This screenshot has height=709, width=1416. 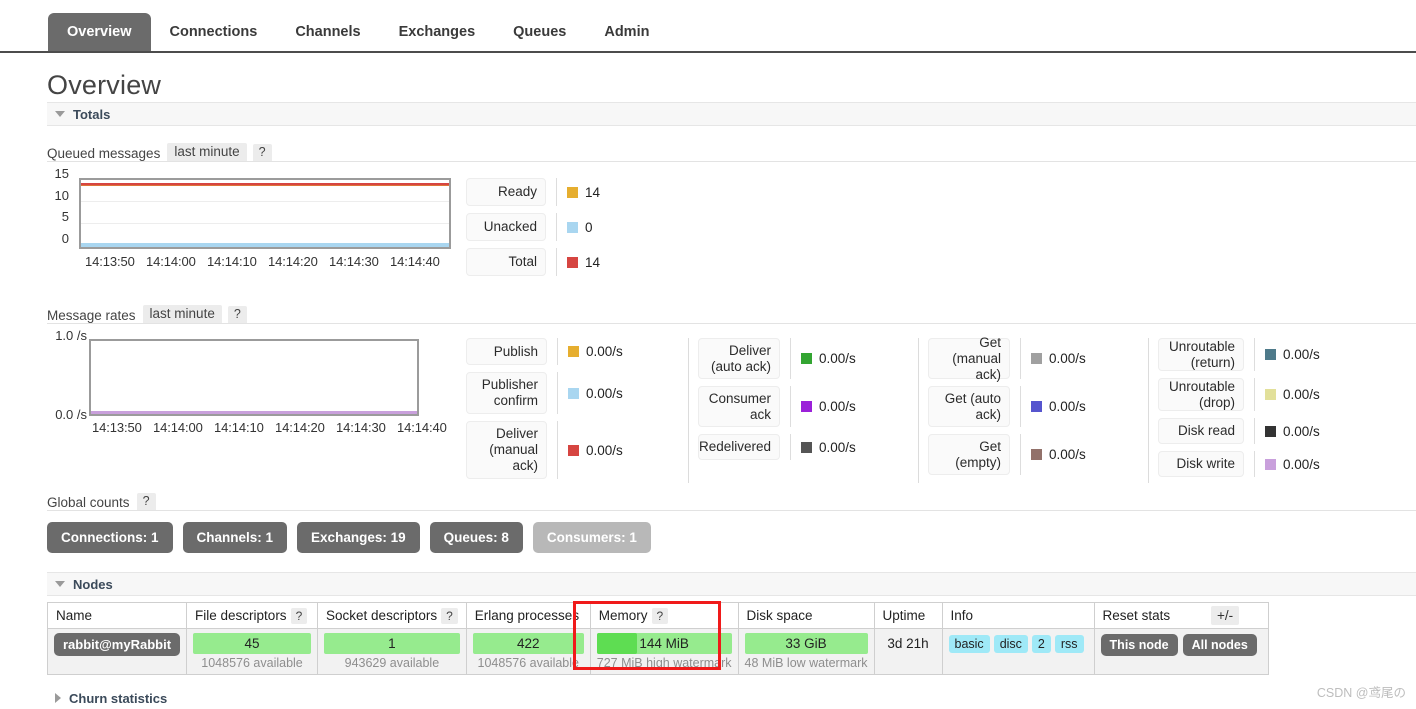 What do you see at coordinates (1225, 615) in the screenshot?
I see `toggle-columns-button: +/-` at bounding box center [1225, 615].